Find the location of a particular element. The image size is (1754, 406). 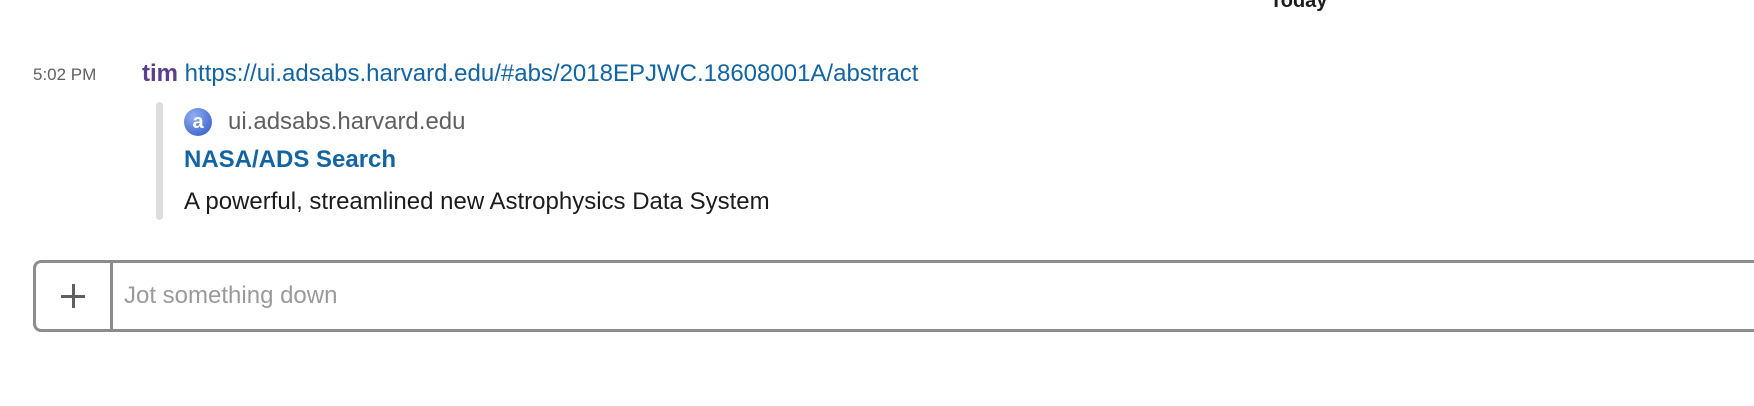

site-favicon-icon: a is located at coordinates (198, 122).